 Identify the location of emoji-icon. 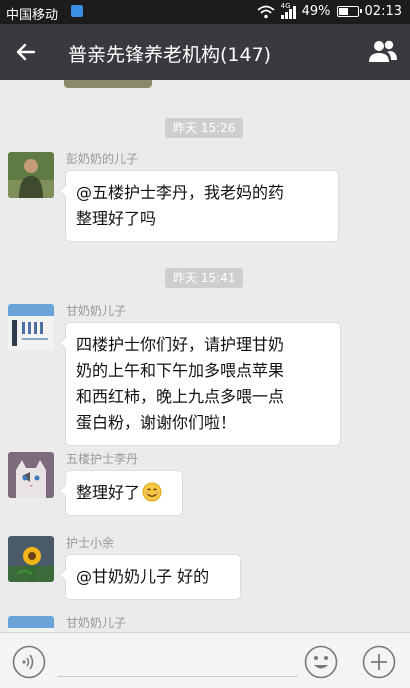
(321, 662).